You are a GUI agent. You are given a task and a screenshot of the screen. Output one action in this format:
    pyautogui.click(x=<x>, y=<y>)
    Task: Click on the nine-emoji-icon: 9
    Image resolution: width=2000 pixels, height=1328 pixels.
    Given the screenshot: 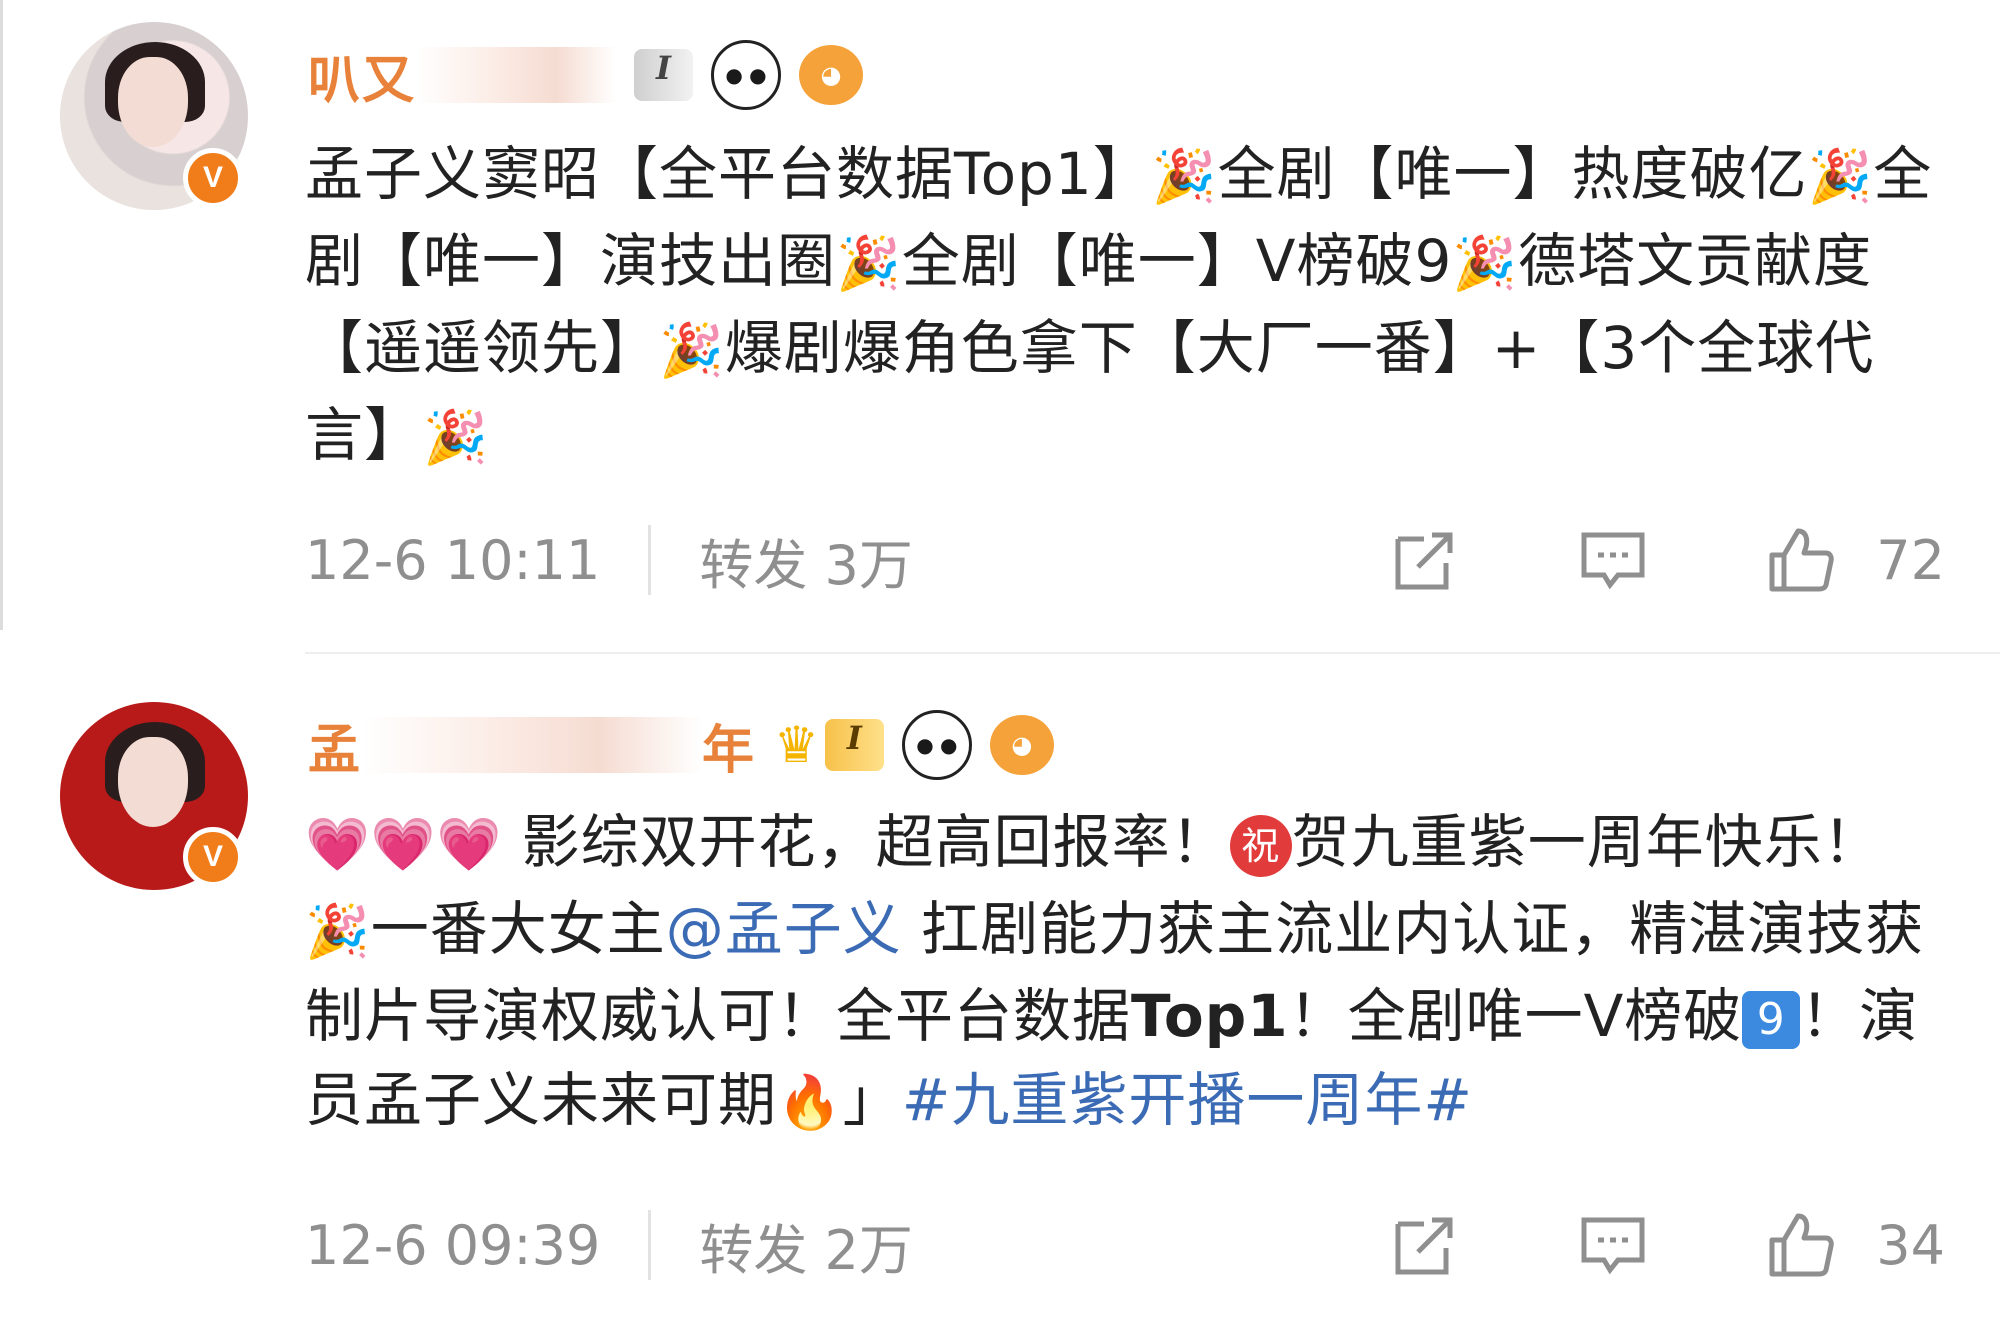 What is the action you would take?
    pyautogui.click(x=1771, y=1019)
    